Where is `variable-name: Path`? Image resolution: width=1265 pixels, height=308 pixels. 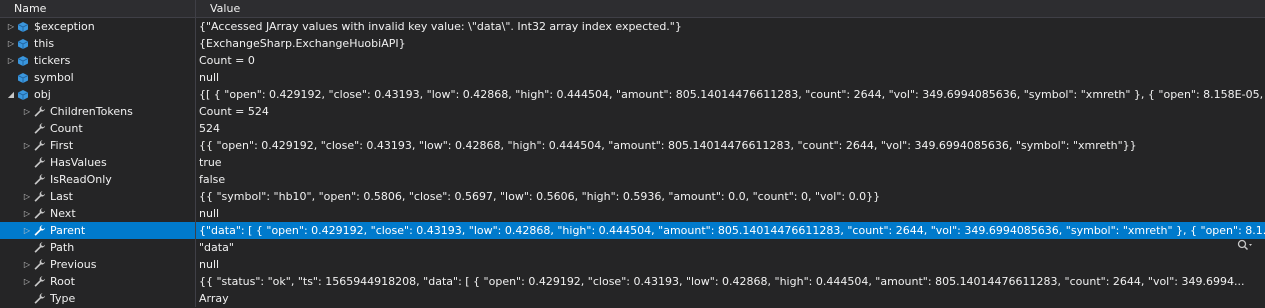
variable-name: Path is located at coordinates (62, 247).